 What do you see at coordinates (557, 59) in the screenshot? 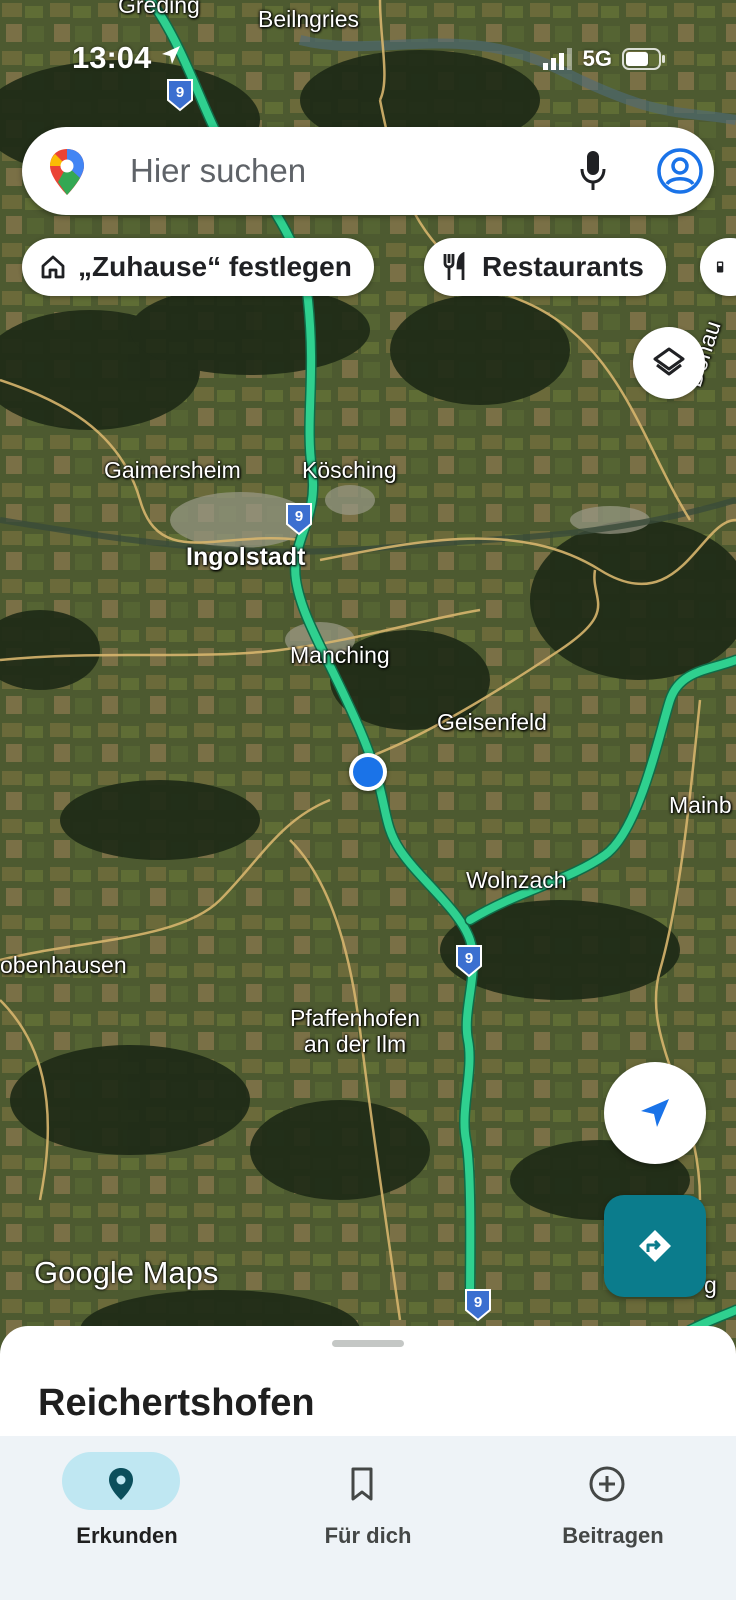
I see `signal-icon` at bounding box center [557, 59].